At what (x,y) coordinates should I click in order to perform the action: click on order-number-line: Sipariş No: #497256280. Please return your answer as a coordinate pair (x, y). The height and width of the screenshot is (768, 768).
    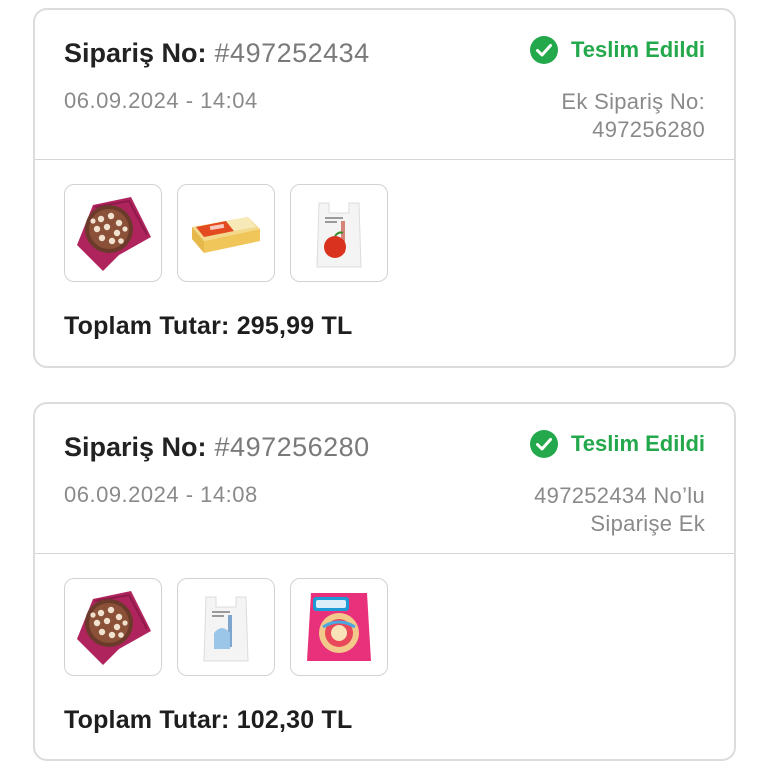
    Looking at the image, I should click on (217, 447).